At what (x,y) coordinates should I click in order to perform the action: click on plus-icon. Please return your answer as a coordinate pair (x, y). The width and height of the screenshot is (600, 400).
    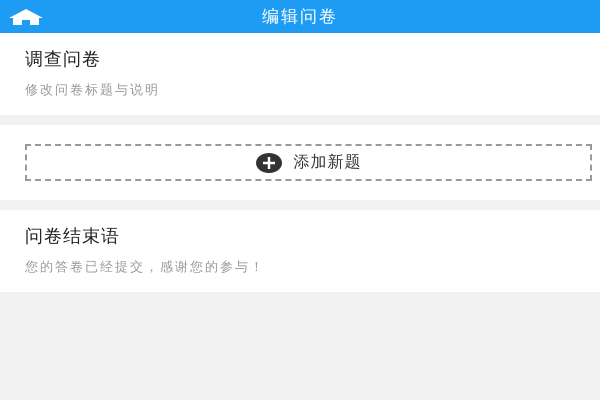
    Looking at the image, I should click on (269, 162).